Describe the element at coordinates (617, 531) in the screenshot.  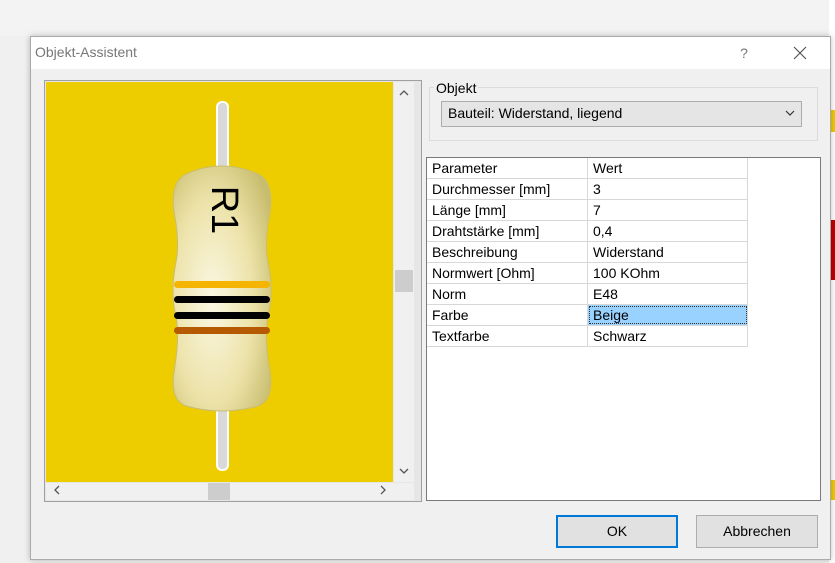
I see `ok-button: OK` at that location.